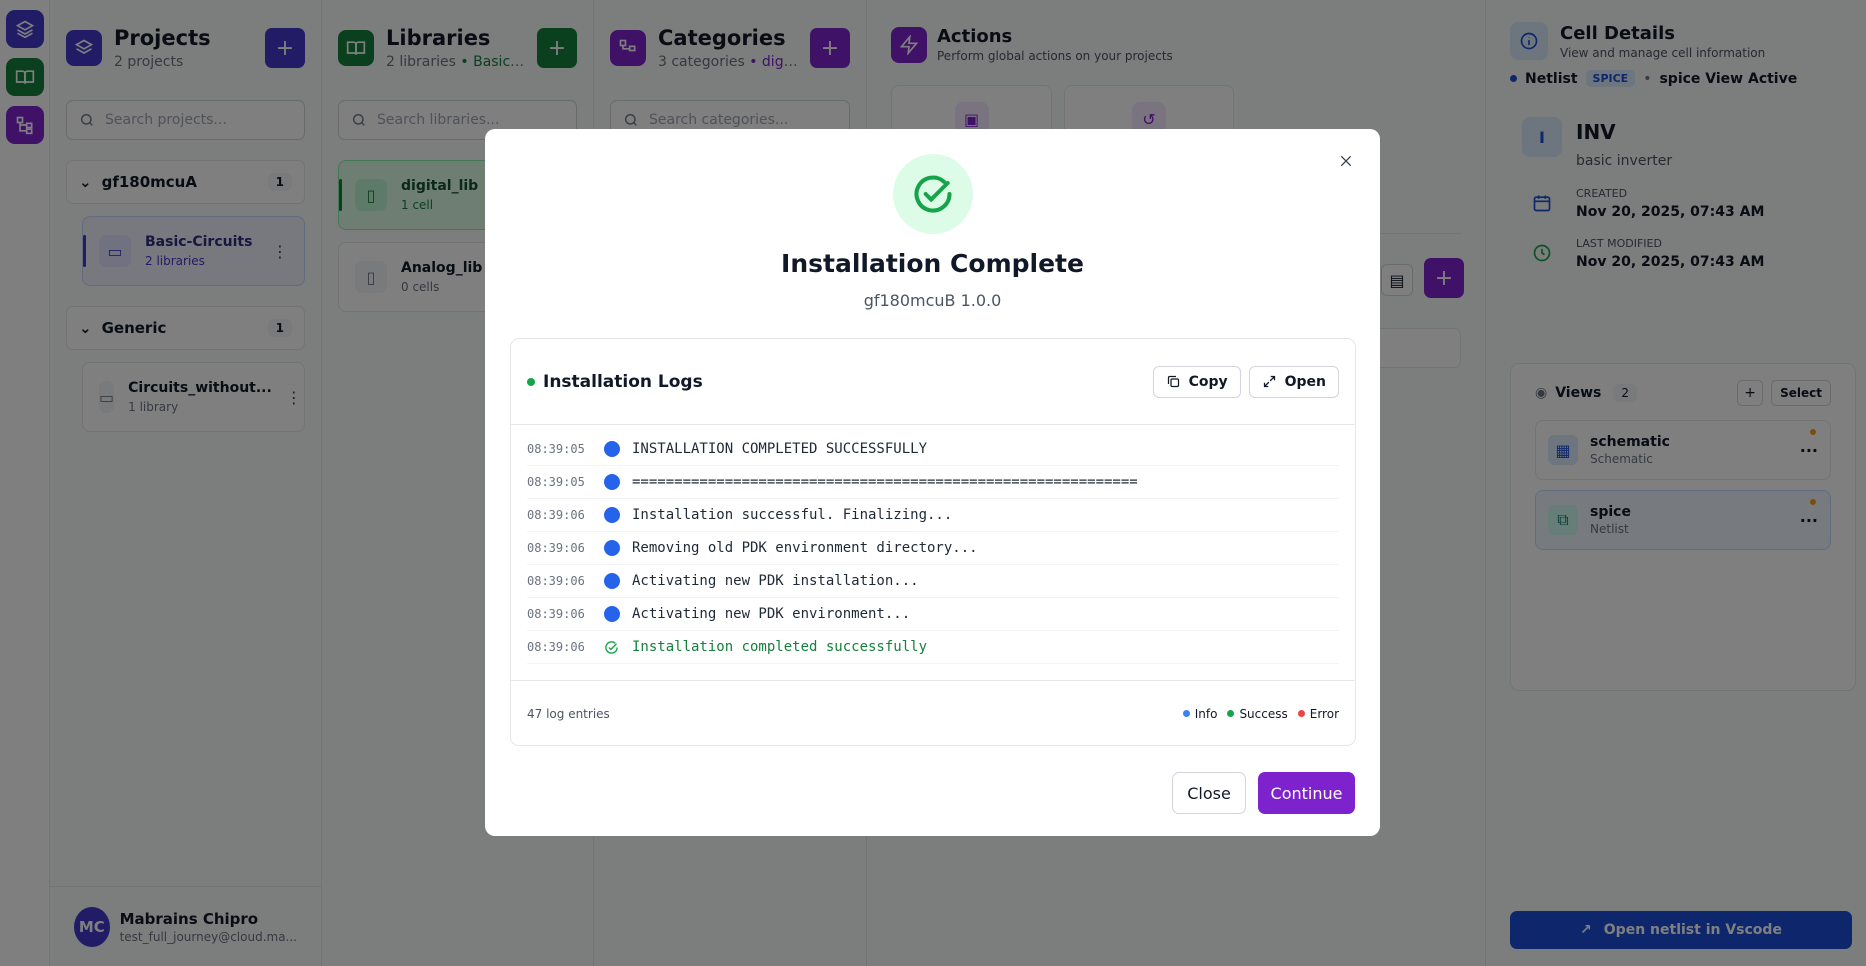 The height and width of the screenshot is (966, 1866). What do you see at coordinates (780, 449) in the screenshot?
I see `log-message: INSTALLATION COMPLETED SUCCESSFULLY` at bounding box center [780, 449].